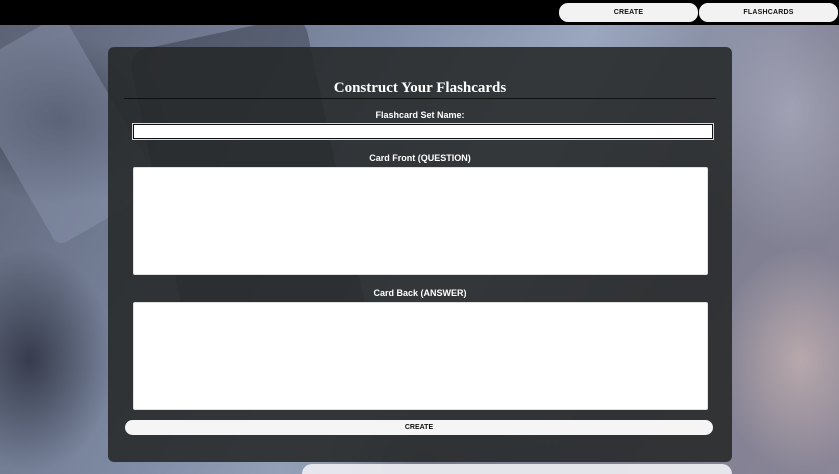 This screenshot has height=474, width=839. What do you see at coordinates (420, 98) in the screenshot?
I see `title-divider` at bounding box center [420, 98].